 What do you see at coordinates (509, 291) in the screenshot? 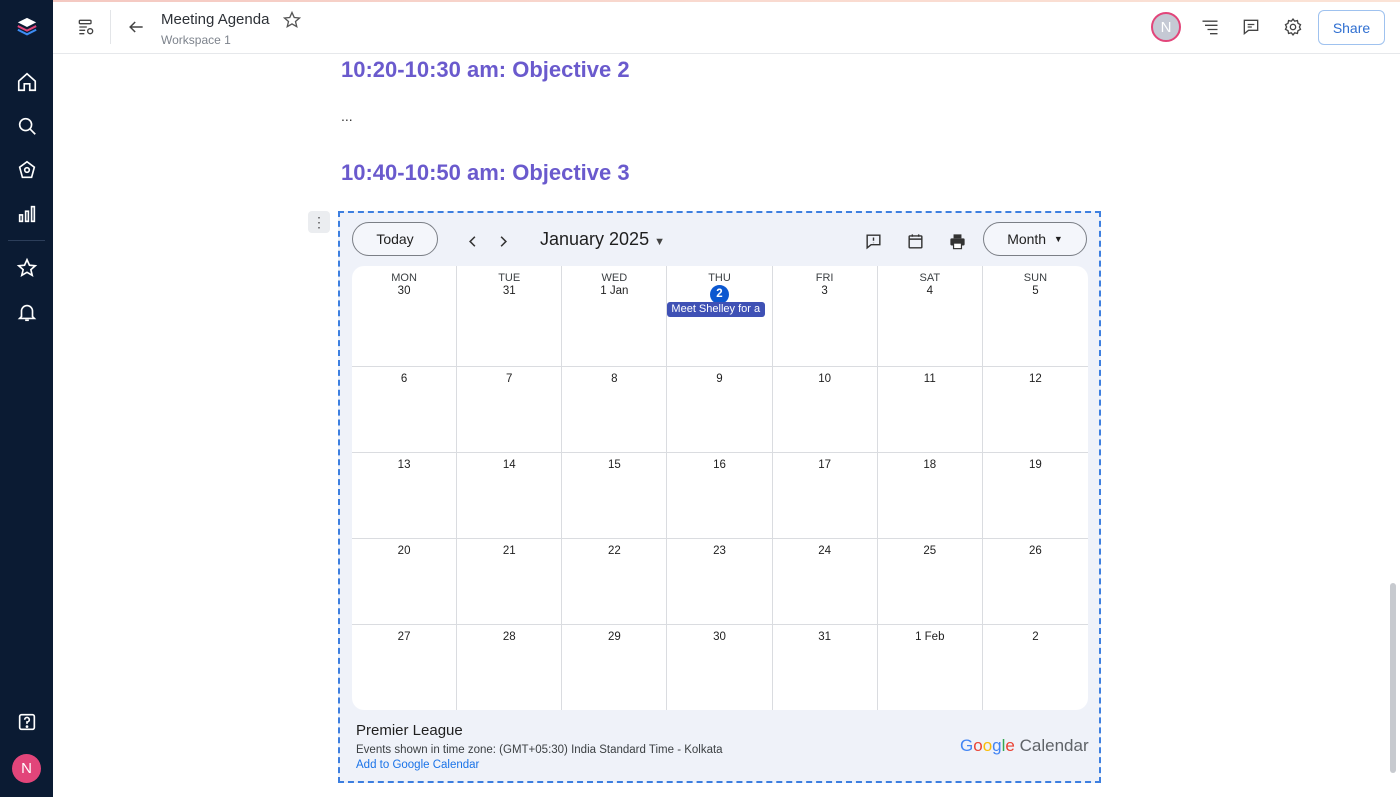
I see `day-number: 31` at bounding box center [509, 291].